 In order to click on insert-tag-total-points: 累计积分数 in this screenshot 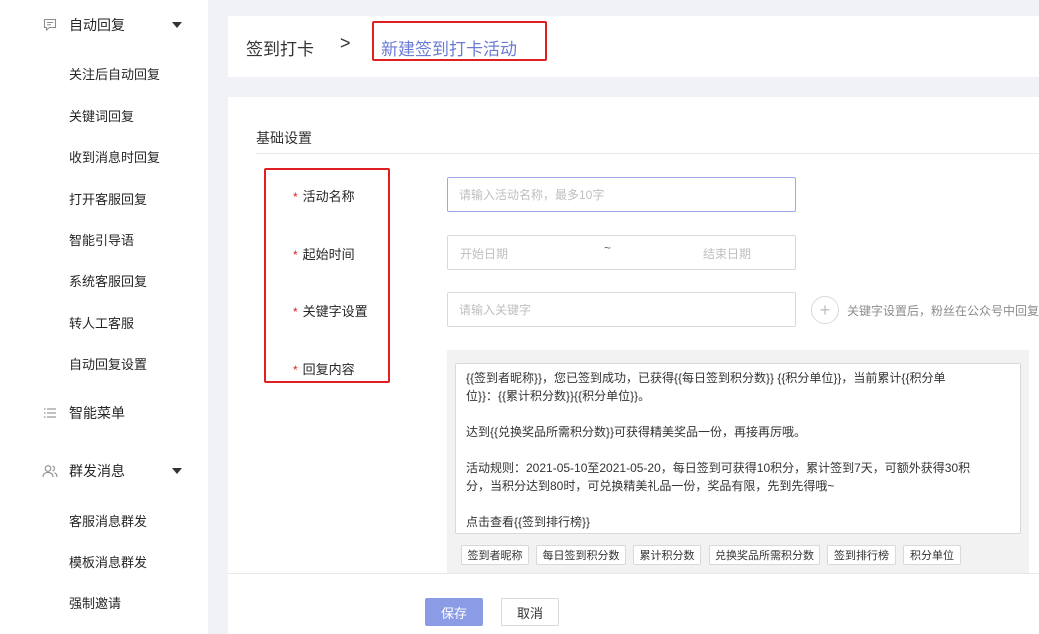, I will do `click(667, 555)`.